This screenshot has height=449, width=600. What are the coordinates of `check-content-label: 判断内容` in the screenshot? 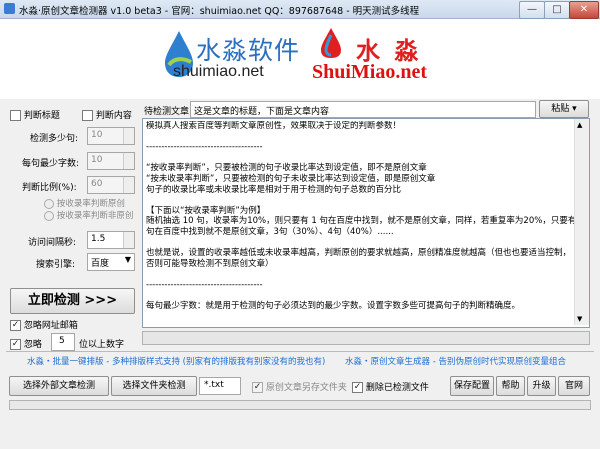 It's located at (113, 116).